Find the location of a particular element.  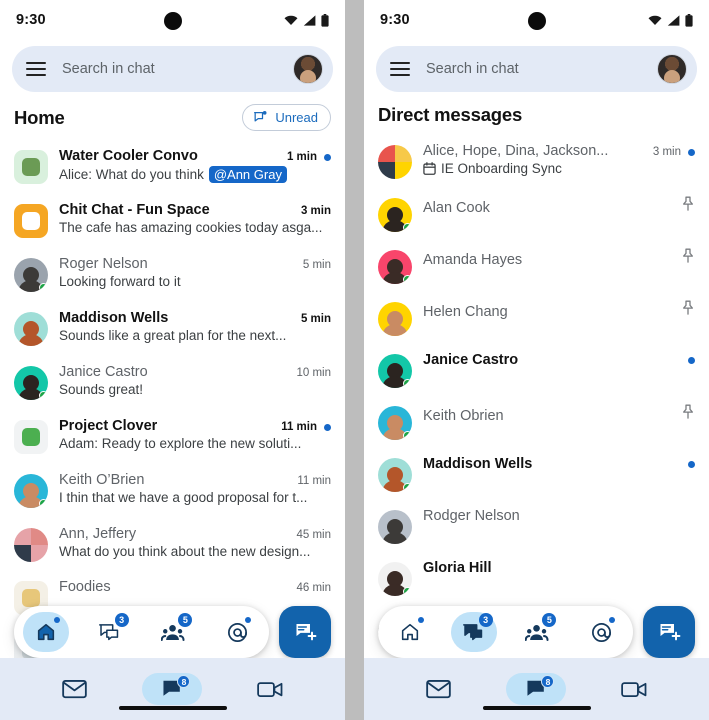

list-item: Helen Chang is located at coordinates (536, 318).